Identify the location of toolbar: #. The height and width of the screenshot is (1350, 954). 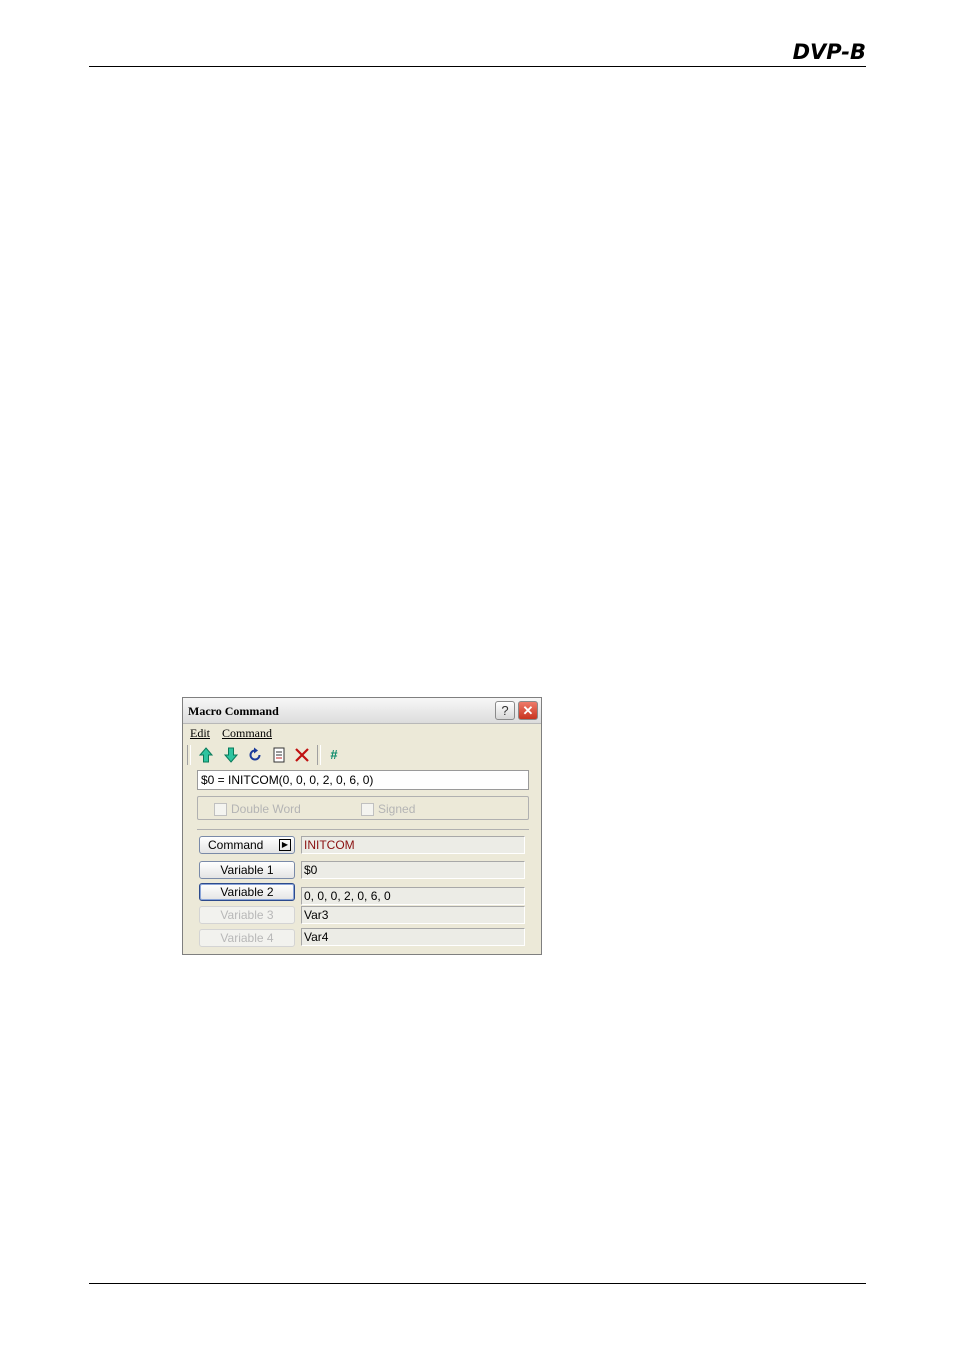
(362, 755).